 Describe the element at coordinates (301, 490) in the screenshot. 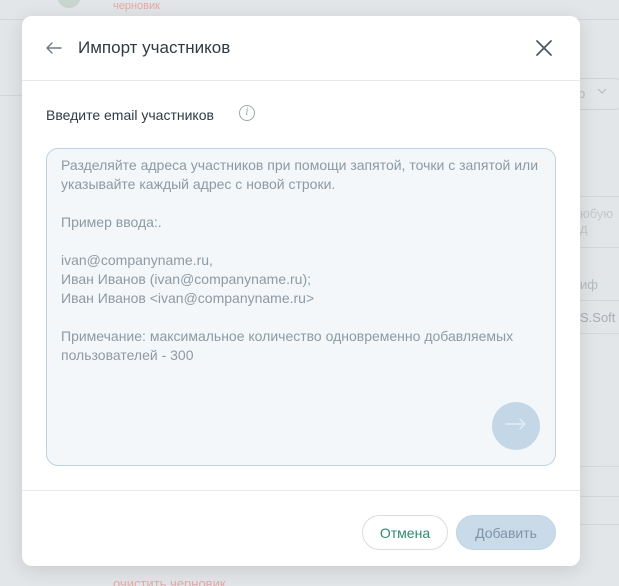

I see `footer-divider` at that location.